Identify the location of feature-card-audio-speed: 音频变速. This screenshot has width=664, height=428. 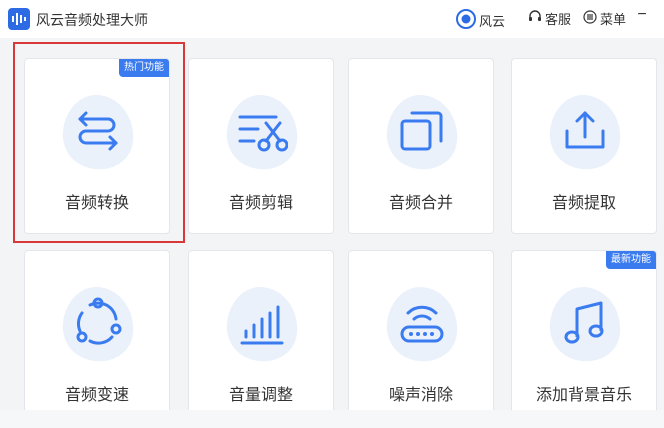
(97, 338).